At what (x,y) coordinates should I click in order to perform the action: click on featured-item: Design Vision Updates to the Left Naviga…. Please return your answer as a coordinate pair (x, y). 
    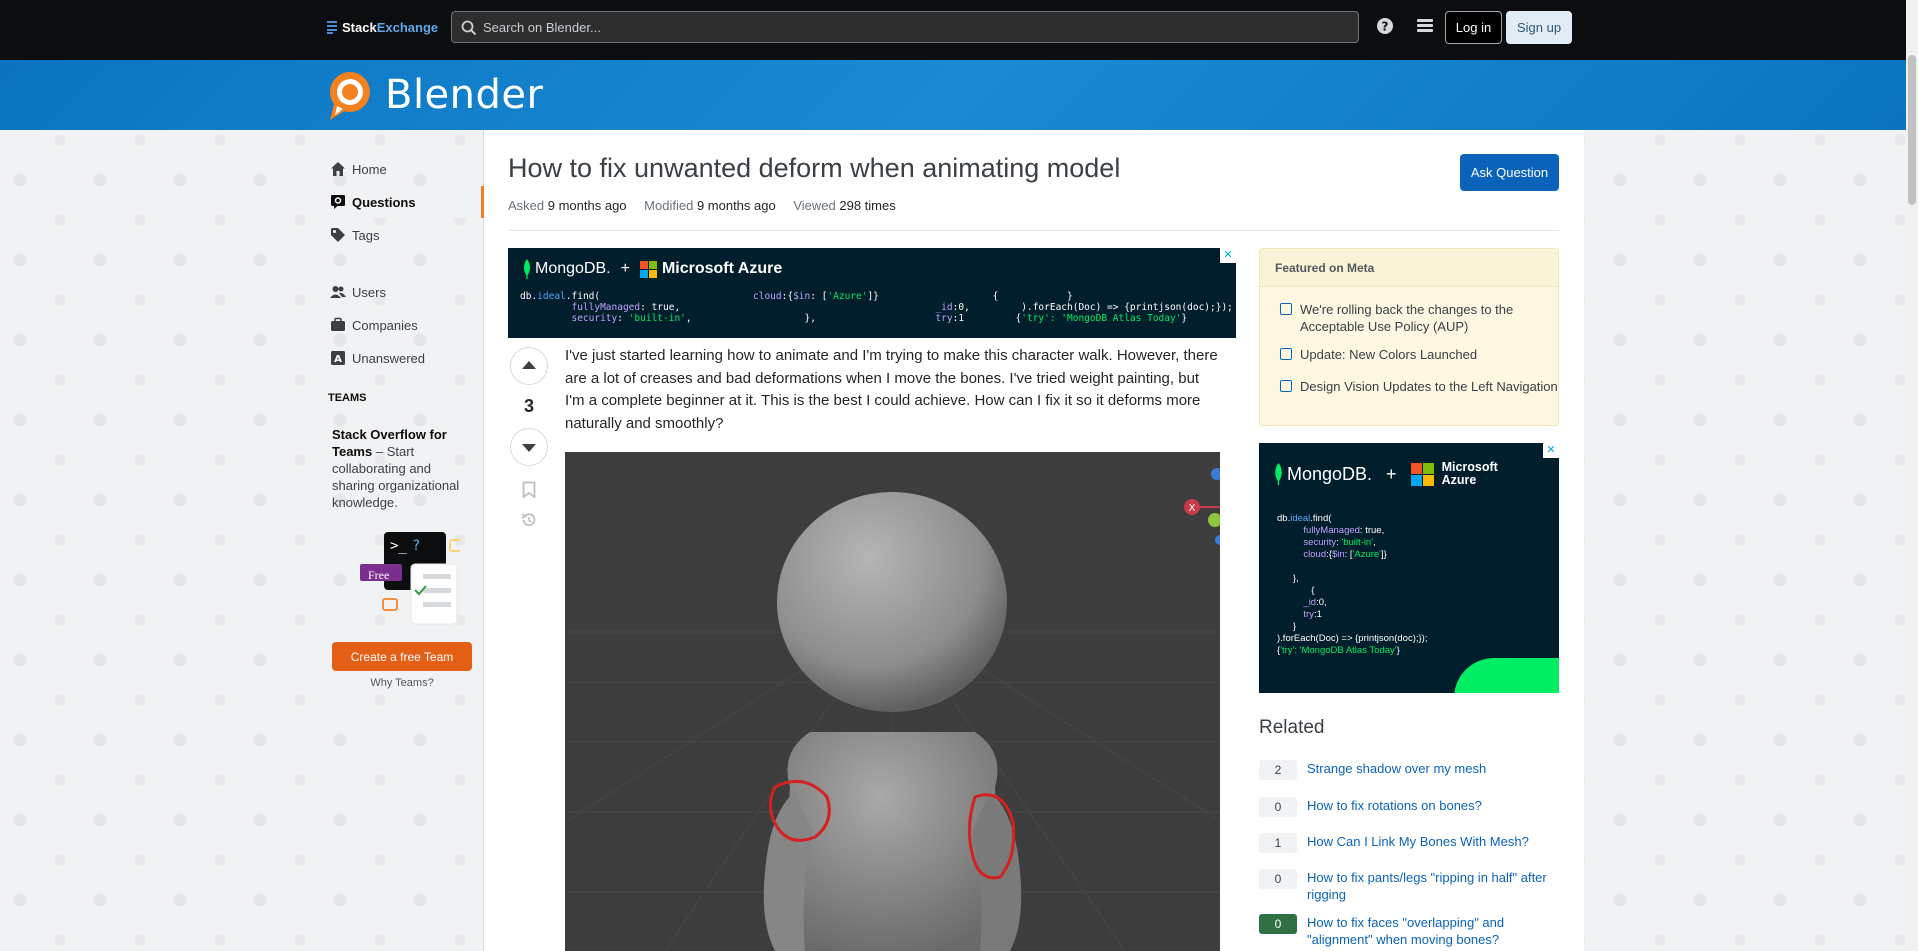
    Looking at the image, I should click on (1419, 386).